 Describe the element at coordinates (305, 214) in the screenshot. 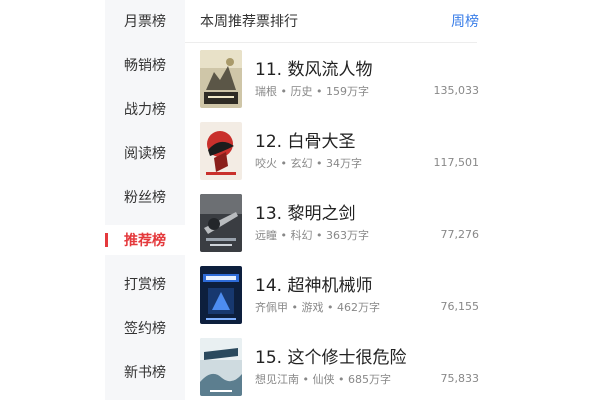

I see `book-title: 13. 黎明之剑` at that location.